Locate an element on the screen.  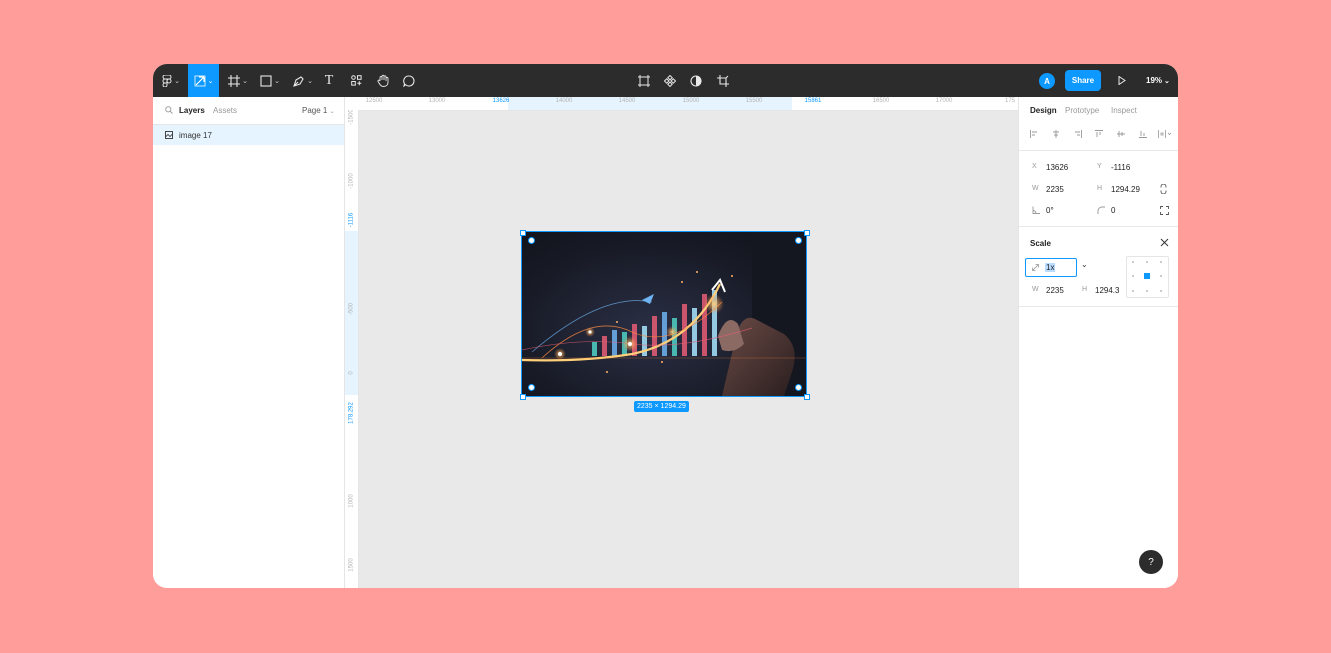
origin-dot-selected is located at coordinates (1147, 276).